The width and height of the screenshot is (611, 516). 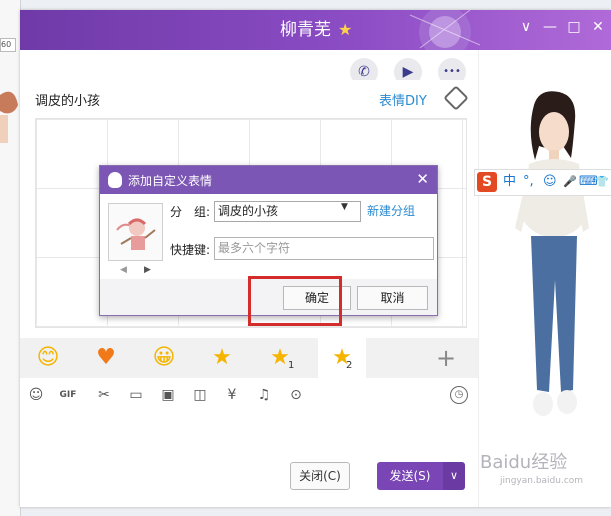 I want to click on emoji-preview, so click(x=135, y=232).